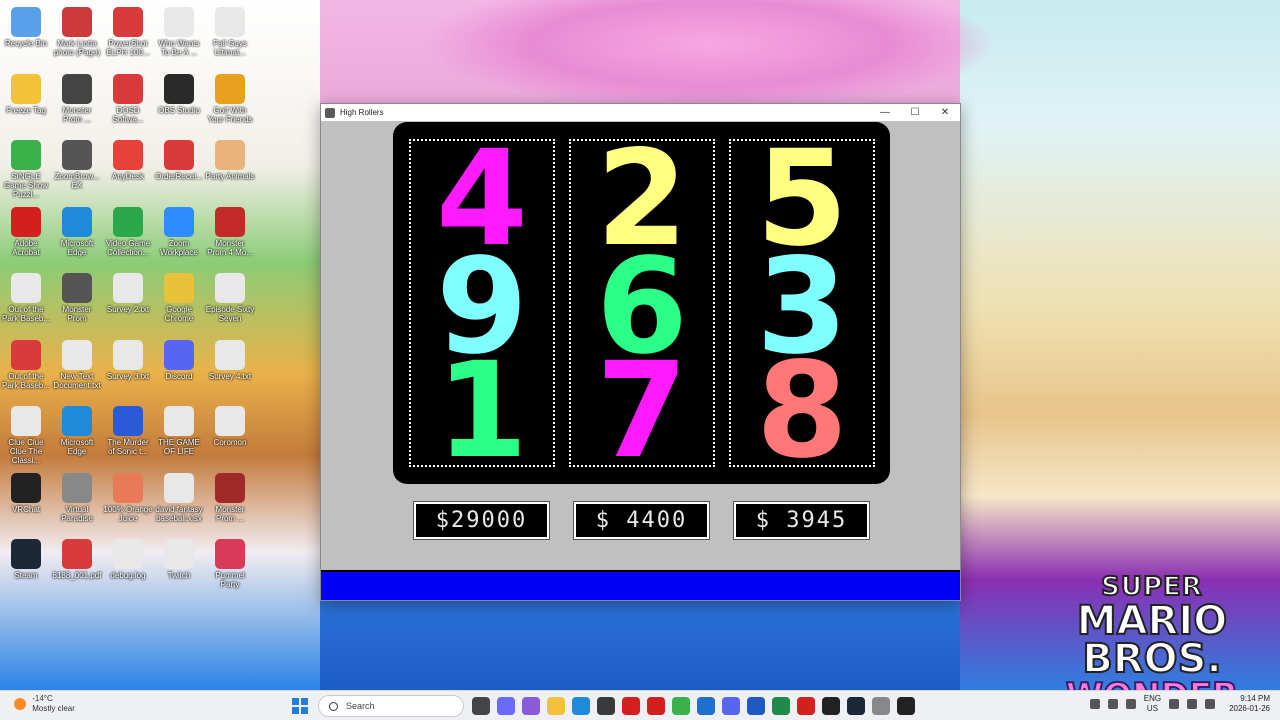 The image size is (1280, 720). Describe the element at coordinates (1094, 704) in the screenshot. I see `chevron-up-icon` at that location.